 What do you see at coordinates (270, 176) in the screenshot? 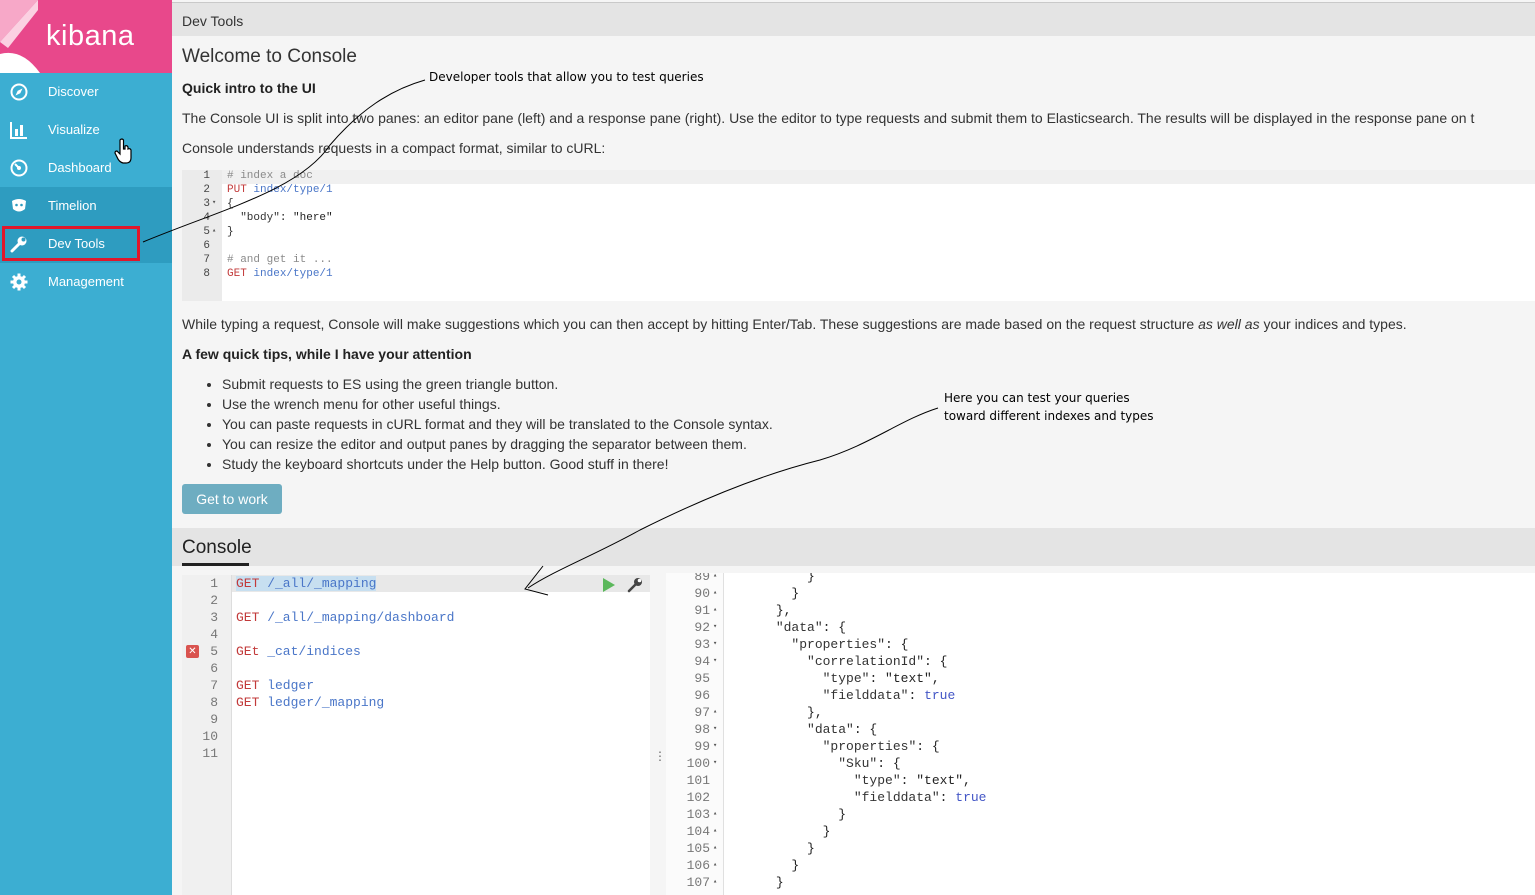
I see `code-text: # index a doc` at bounding box center [270, 176].